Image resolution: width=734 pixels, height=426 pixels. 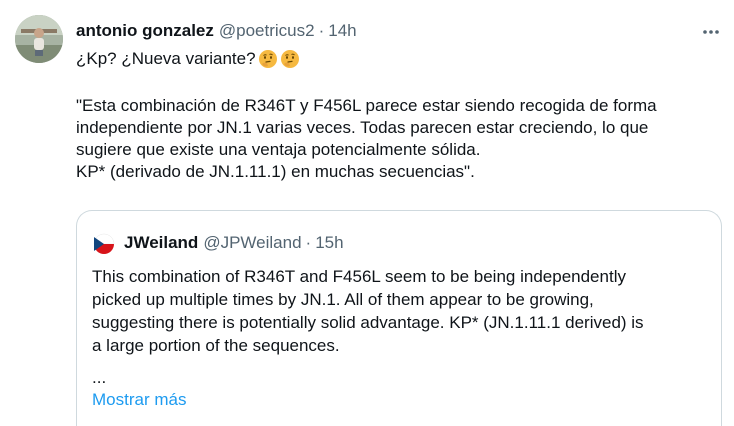 I want to click on author-handle: @poetricus2, so click(x=267, y=31).